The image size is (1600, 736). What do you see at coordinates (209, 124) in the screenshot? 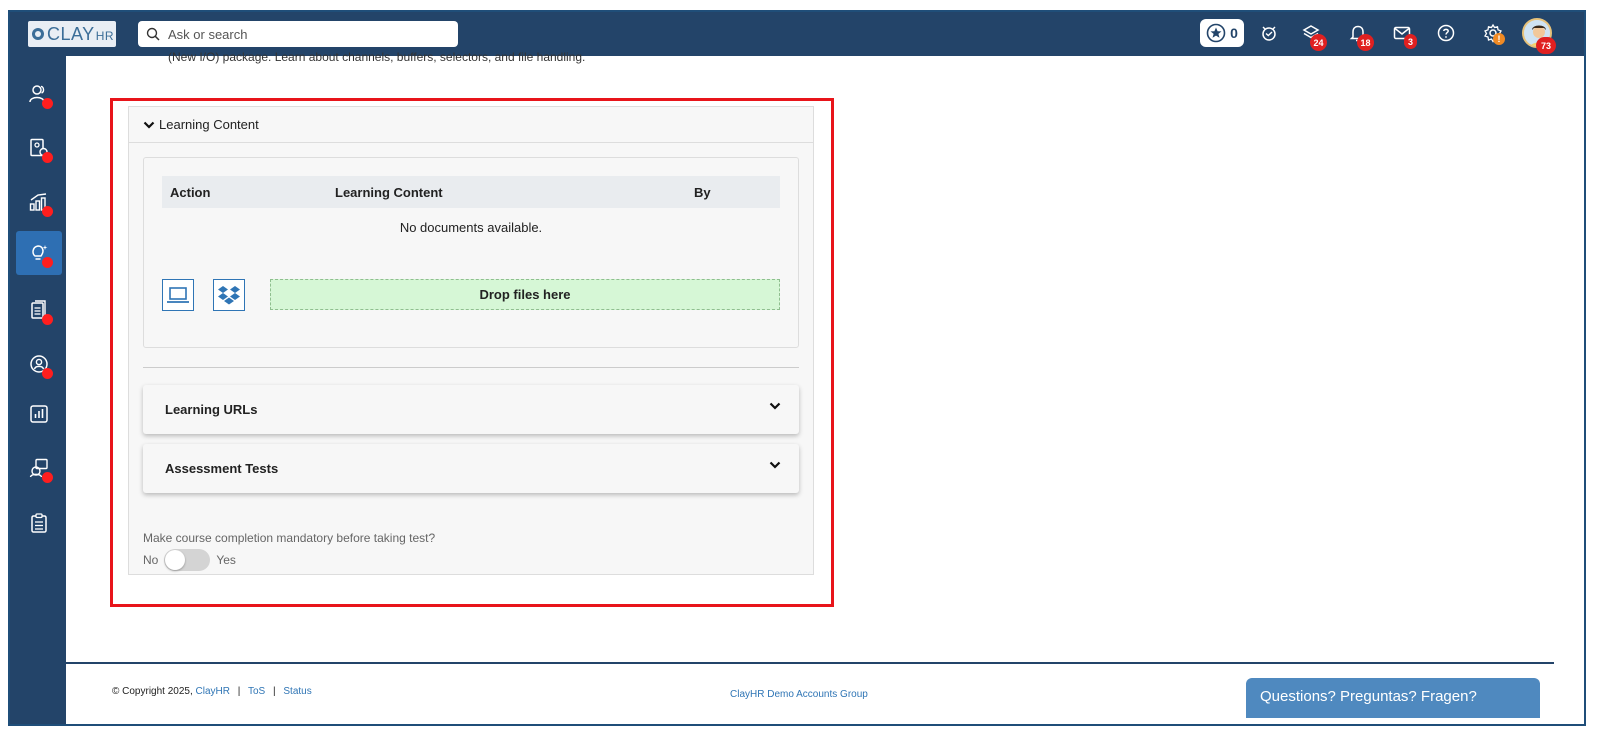
I see `learning-content-title: Learning Content` at bounding box center [209, 124].